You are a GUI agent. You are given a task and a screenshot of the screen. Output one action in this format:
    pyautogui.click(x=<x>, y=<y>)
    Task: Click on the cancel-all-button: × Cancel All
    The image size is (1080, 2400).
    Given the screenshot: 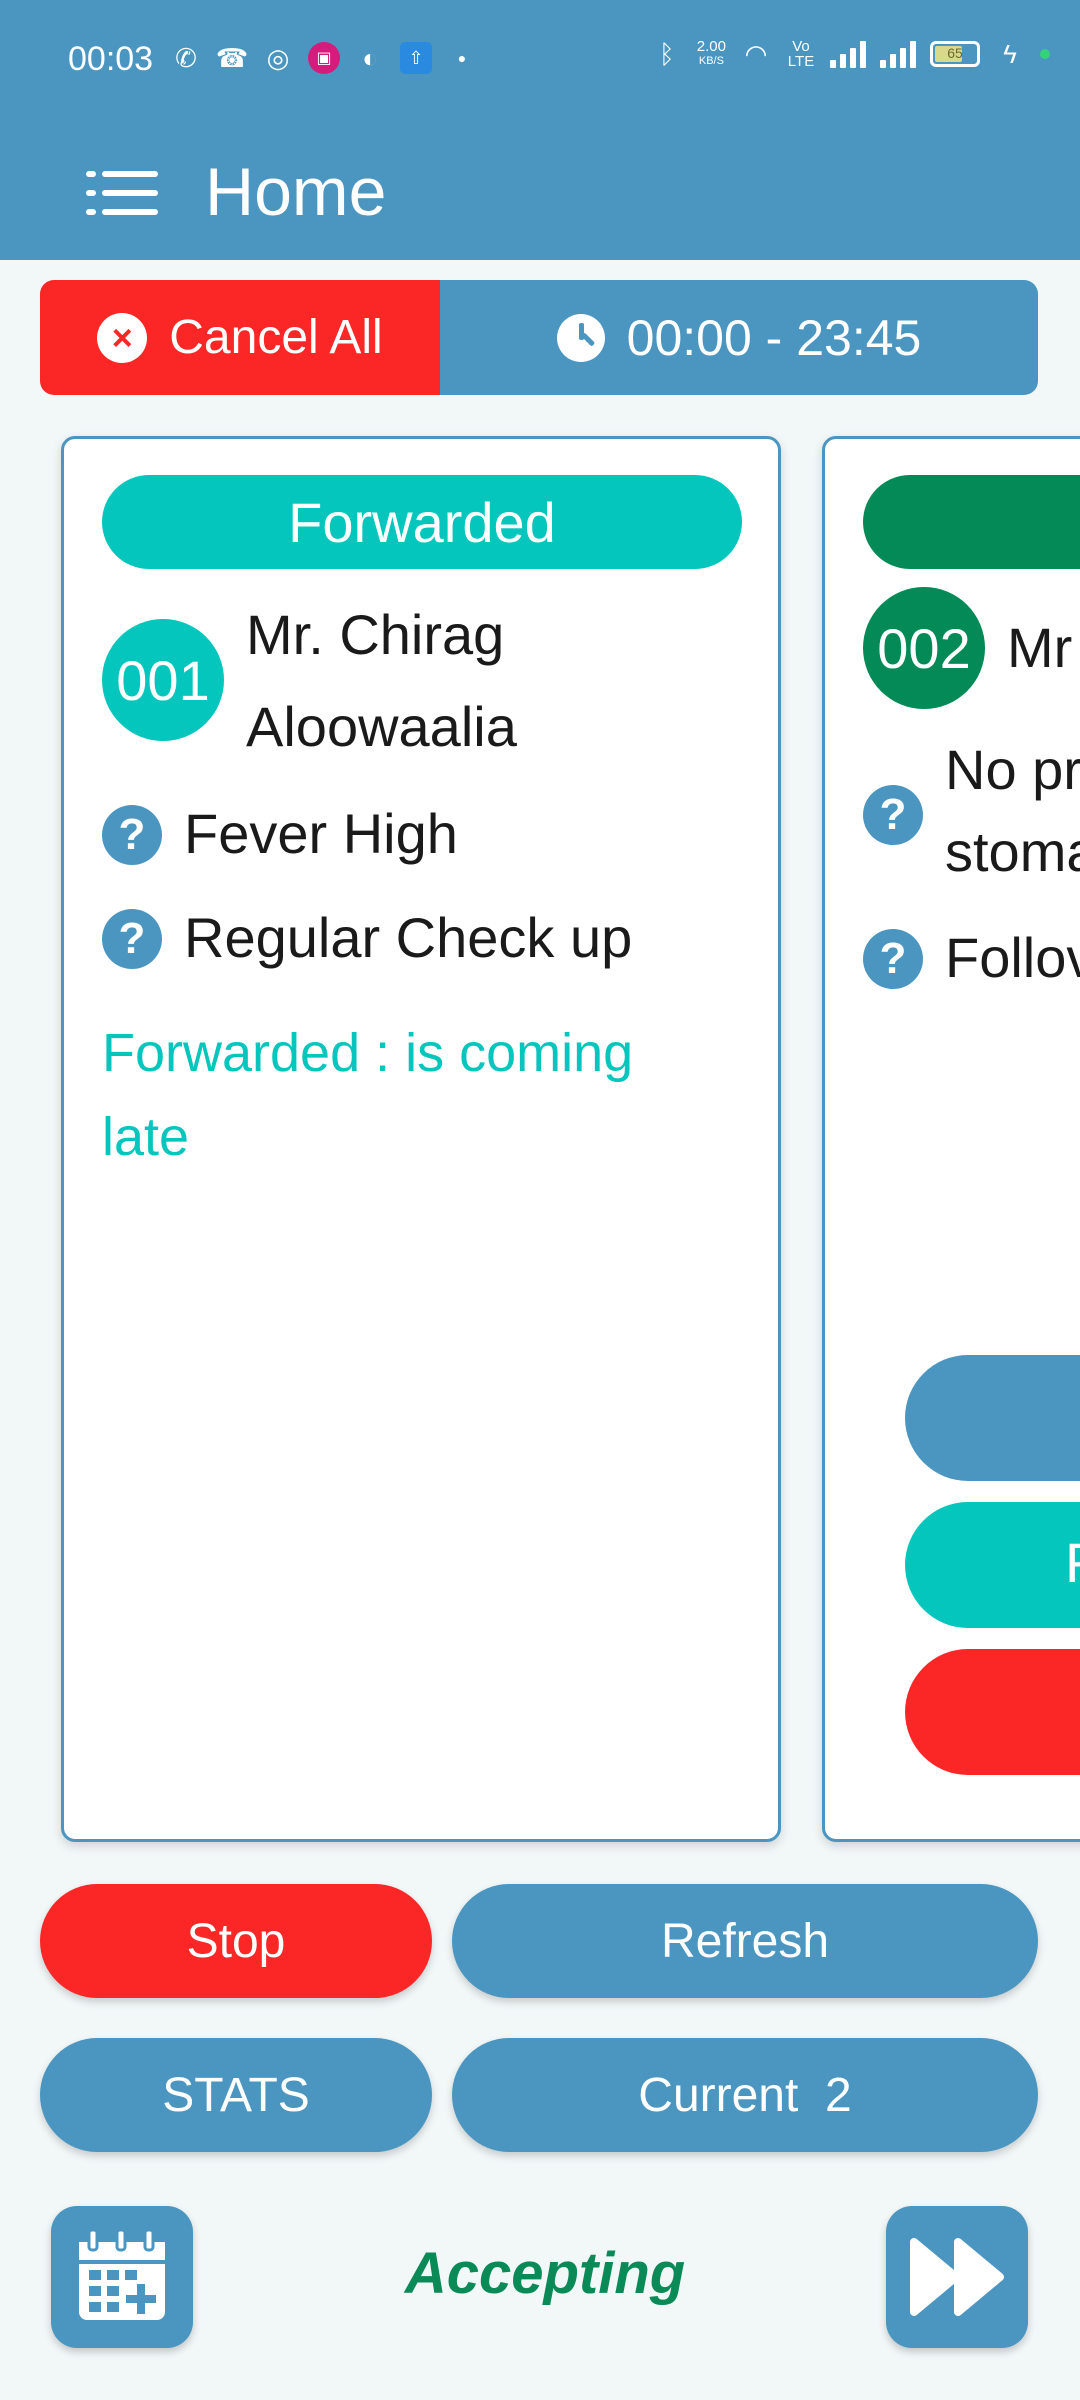 What is the action you would take?
    pyautogui.click(x=240, y=337)
    